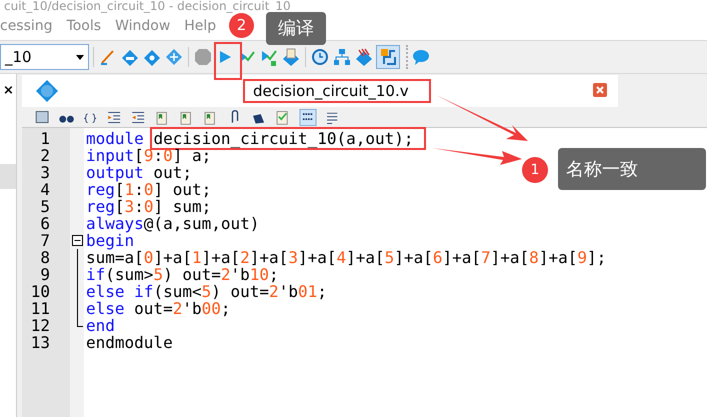  What do you see at coordinates (142, 26) in the screenshot?
I see `menu-item: Window` at bounding box center [142, 26].